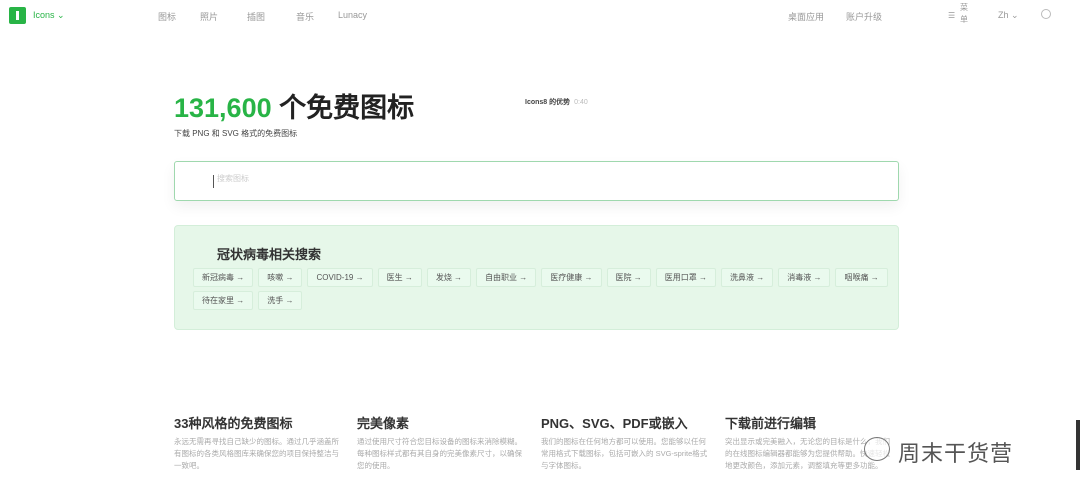 The height and width of the screenshot is (500, 1080). What do you see at coordinates (804, 277) in the screenshot?
I see `tag-button: 消毒液 →` at bounding box center [804, 277].